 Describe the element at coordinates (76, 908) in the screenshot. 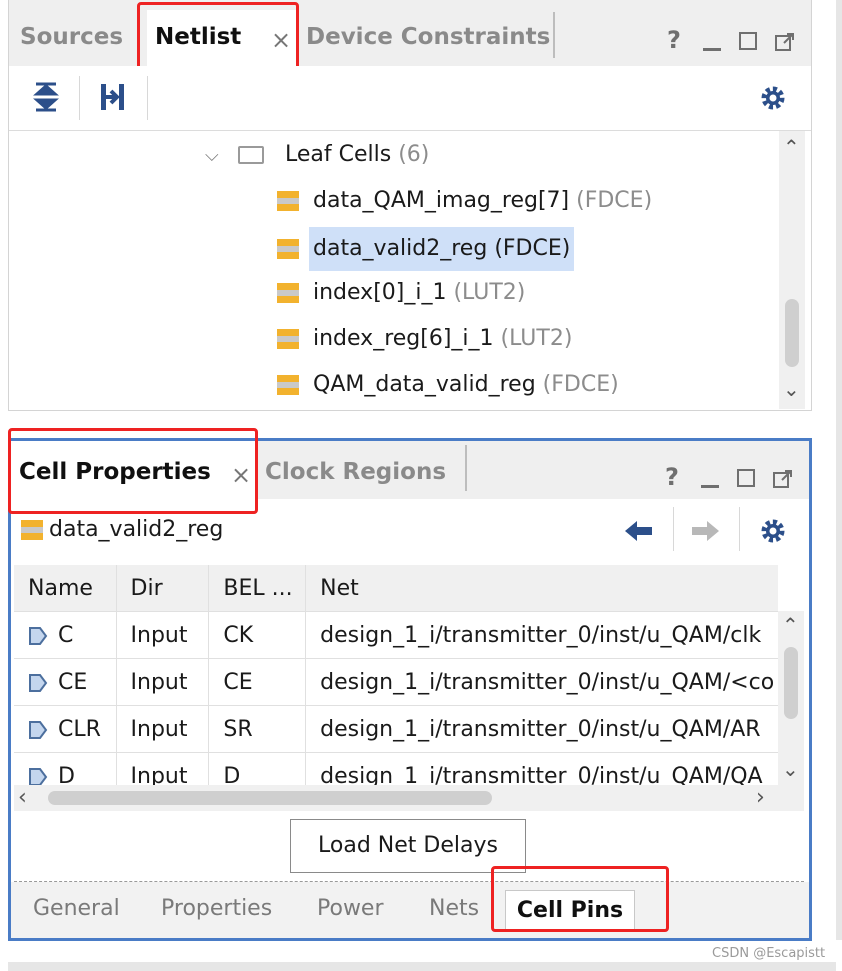

I see `tab-general: General` at that location.